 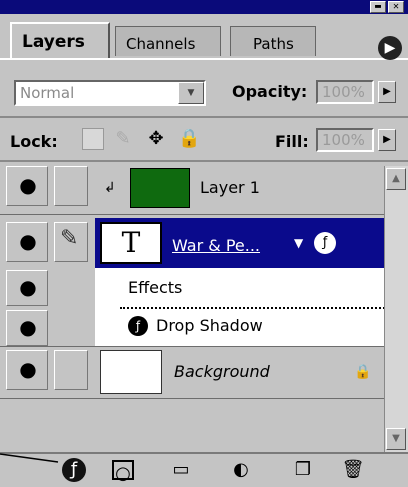 I want to click on close-button: ✕, so click(x=396, y=7).